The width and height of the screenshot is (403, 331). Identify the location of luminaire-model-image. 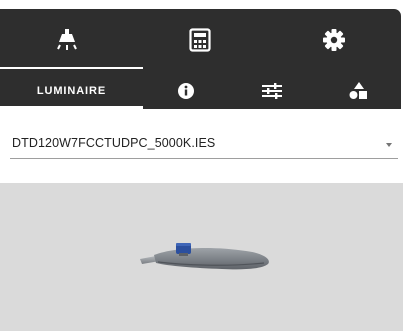
(204, 256).